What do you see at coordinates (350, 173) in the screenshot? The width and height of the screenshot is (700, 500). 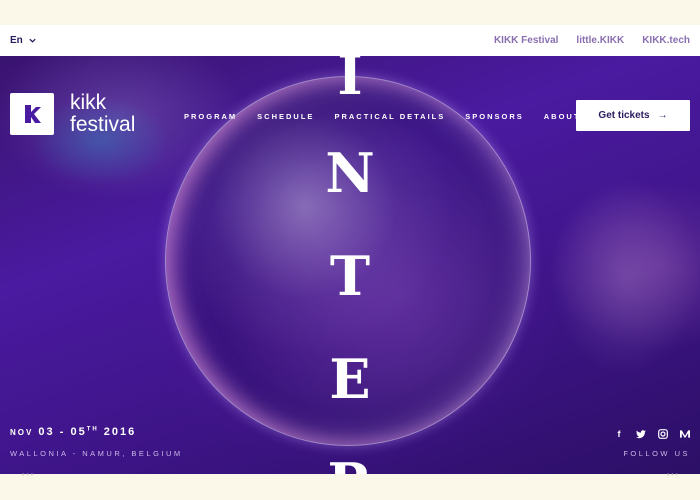 I see `hero-letter: N` at bounding box center [350, 173].